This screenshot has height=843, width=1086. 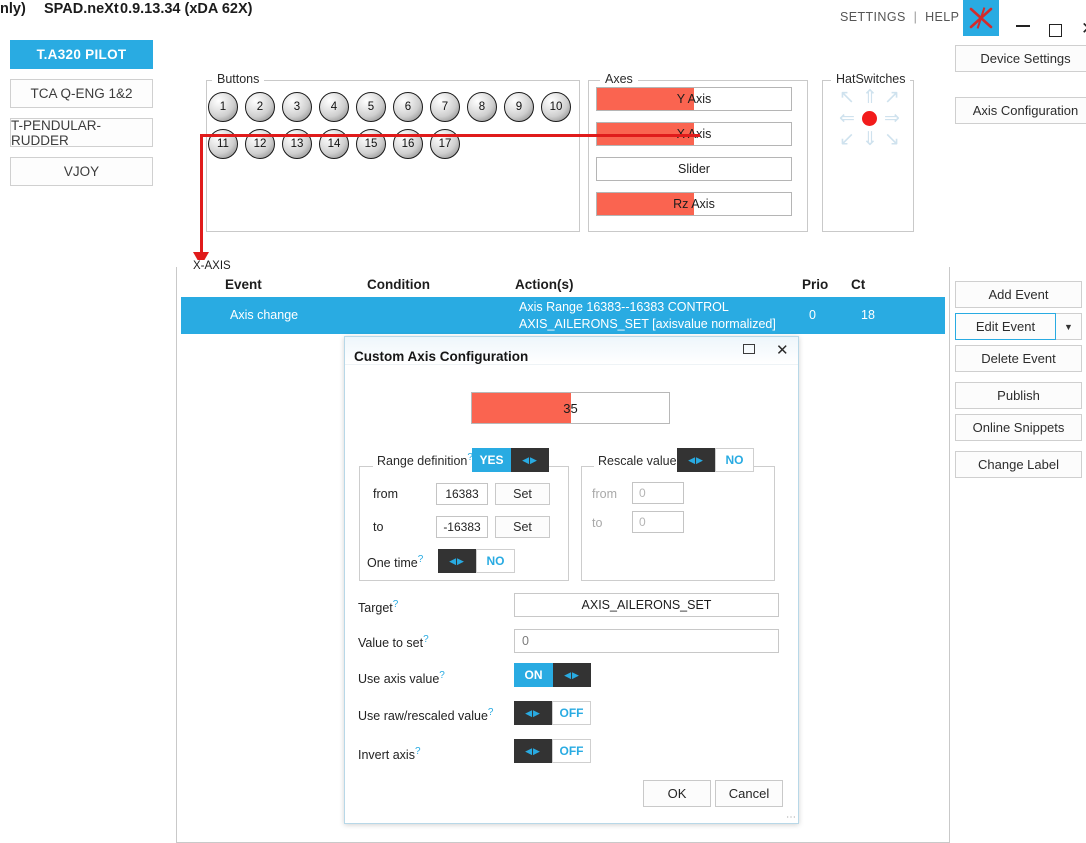 I want to click on publish-button: Publish, so click(x=1018, y=395).